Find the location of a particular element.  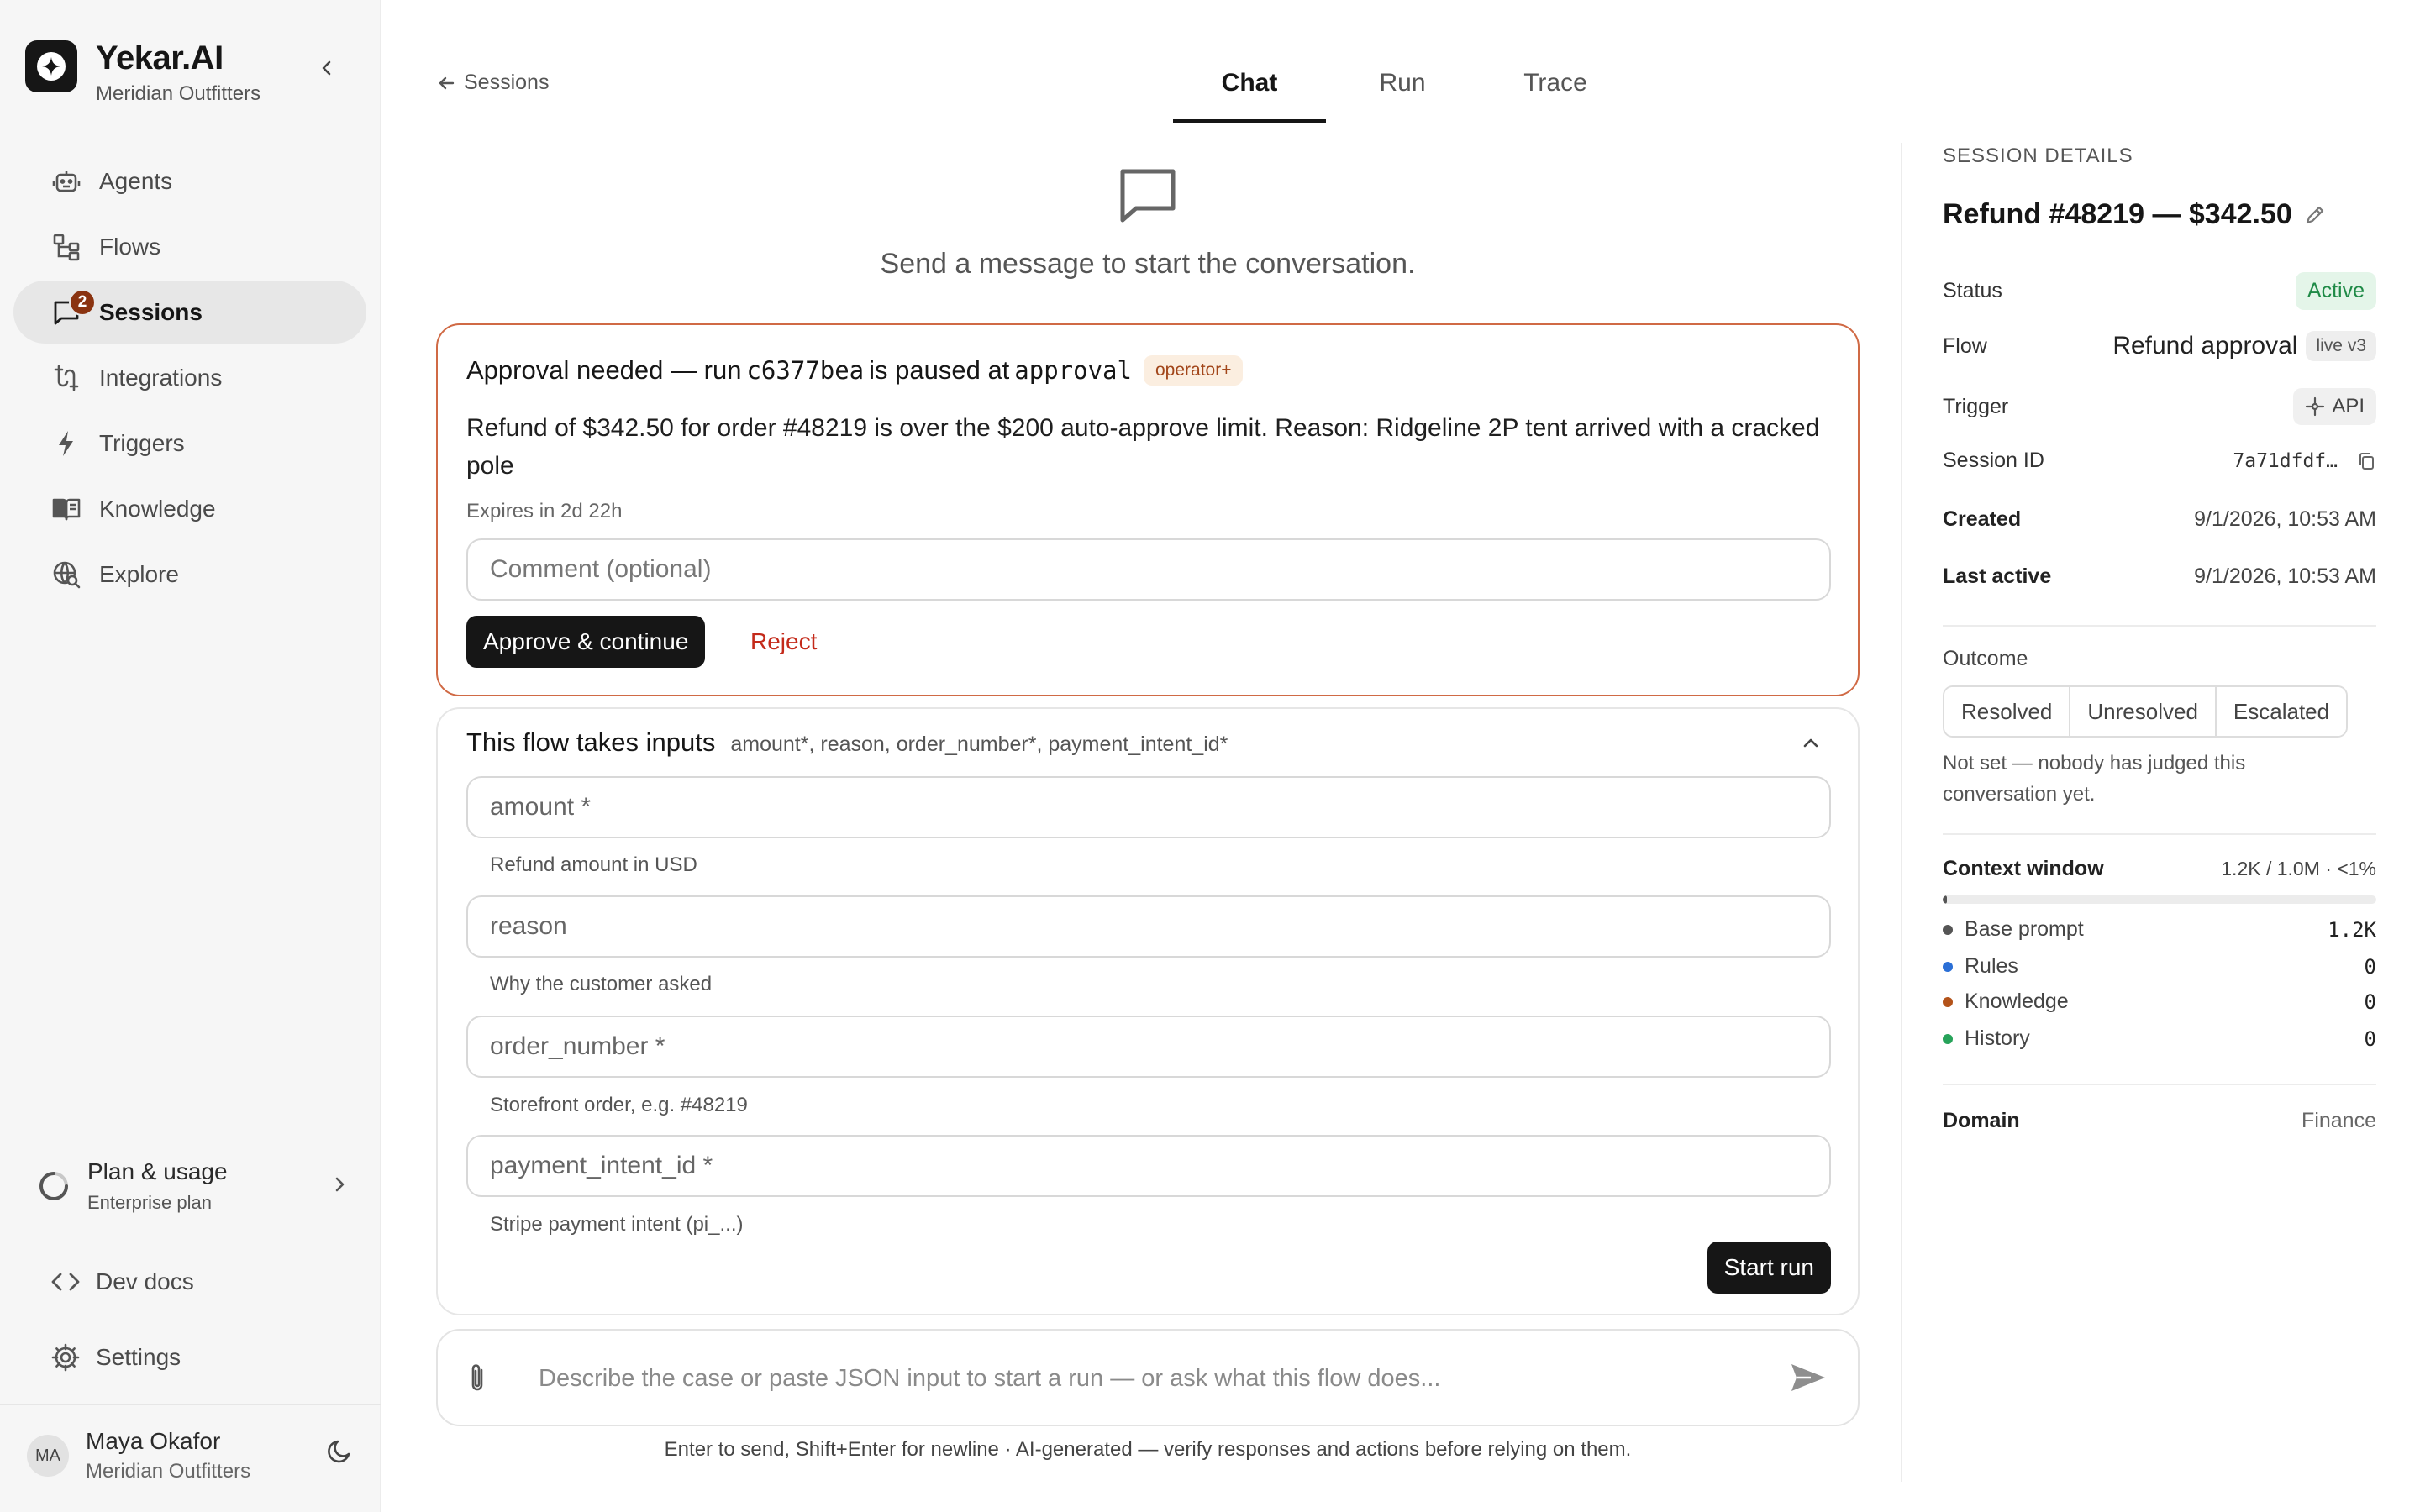

user-org: Meridian Outfitters is located at coordinates (168, 1471).